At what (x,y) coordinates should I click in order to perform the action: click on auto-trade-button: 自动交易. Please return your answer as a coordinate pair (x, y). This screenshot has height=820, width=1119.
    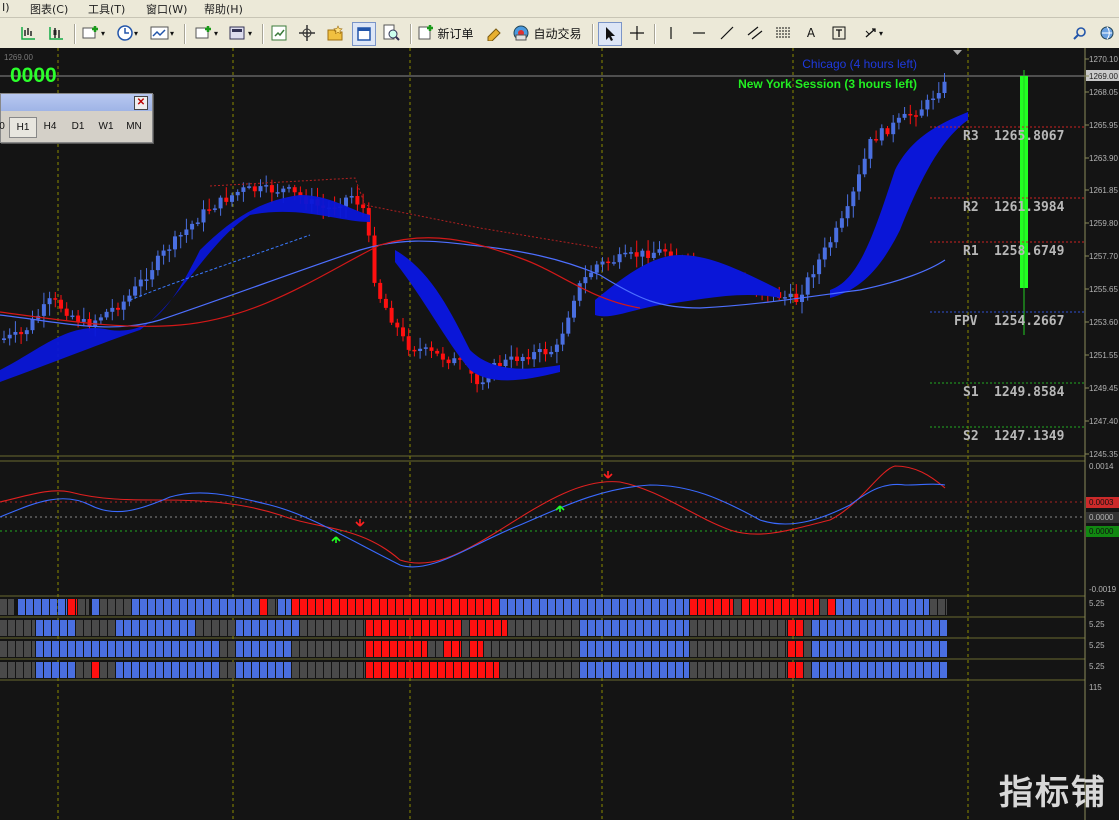
    Looking at the image, I should click on (547, 33).